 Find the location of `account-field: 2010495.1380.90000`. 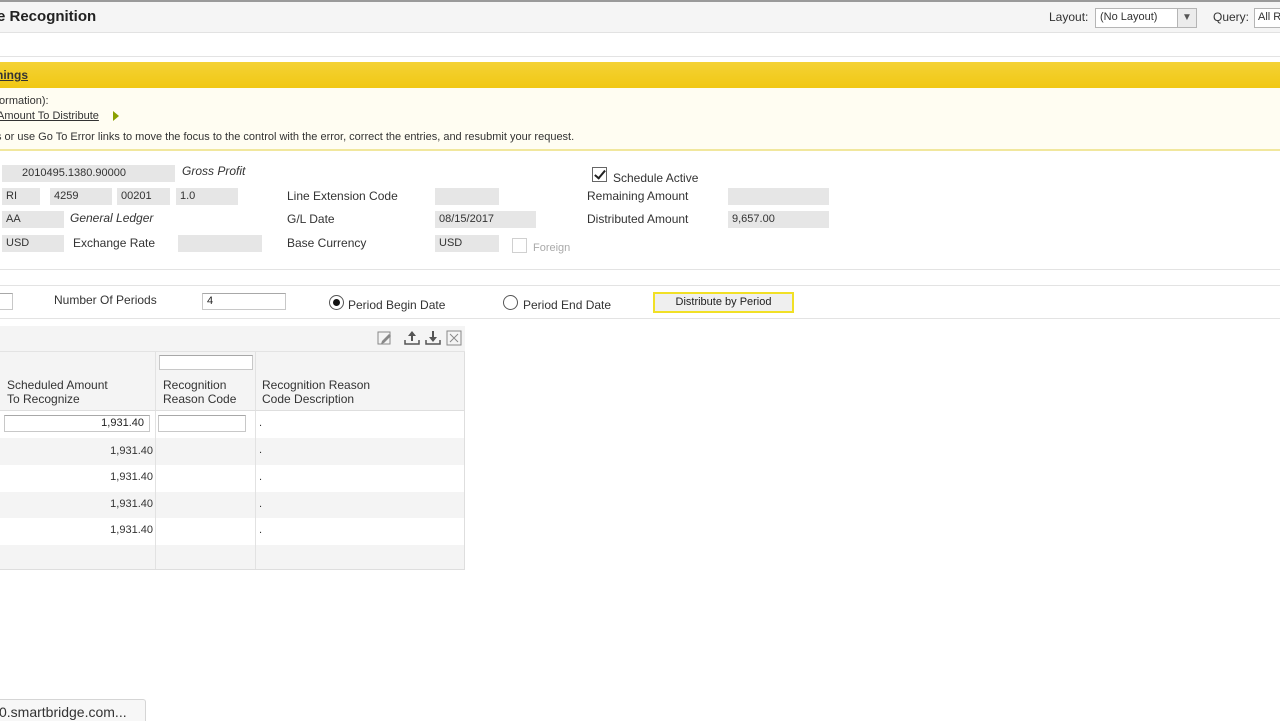

account-field: 2010495.1380.90000 is located at coordinates (88, 173).